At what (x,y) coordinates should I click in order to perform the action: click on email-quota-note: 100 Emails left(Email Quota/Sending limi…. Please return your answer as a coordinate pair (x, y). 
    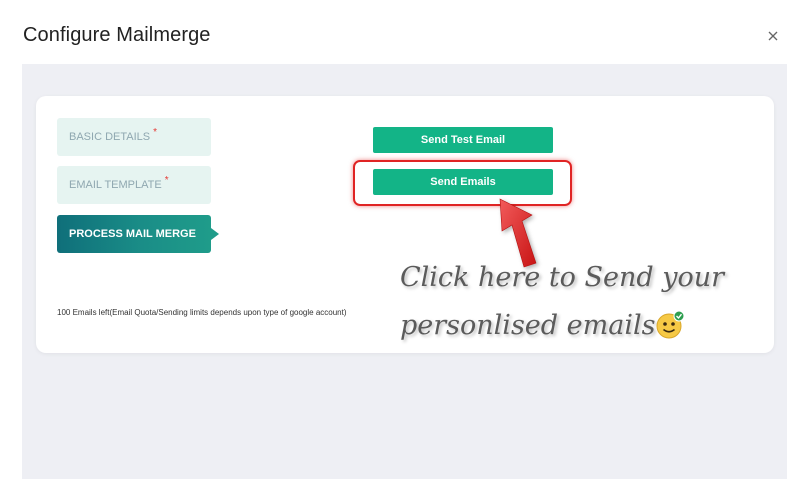
    Looking at the image, I should click on (202, 312).